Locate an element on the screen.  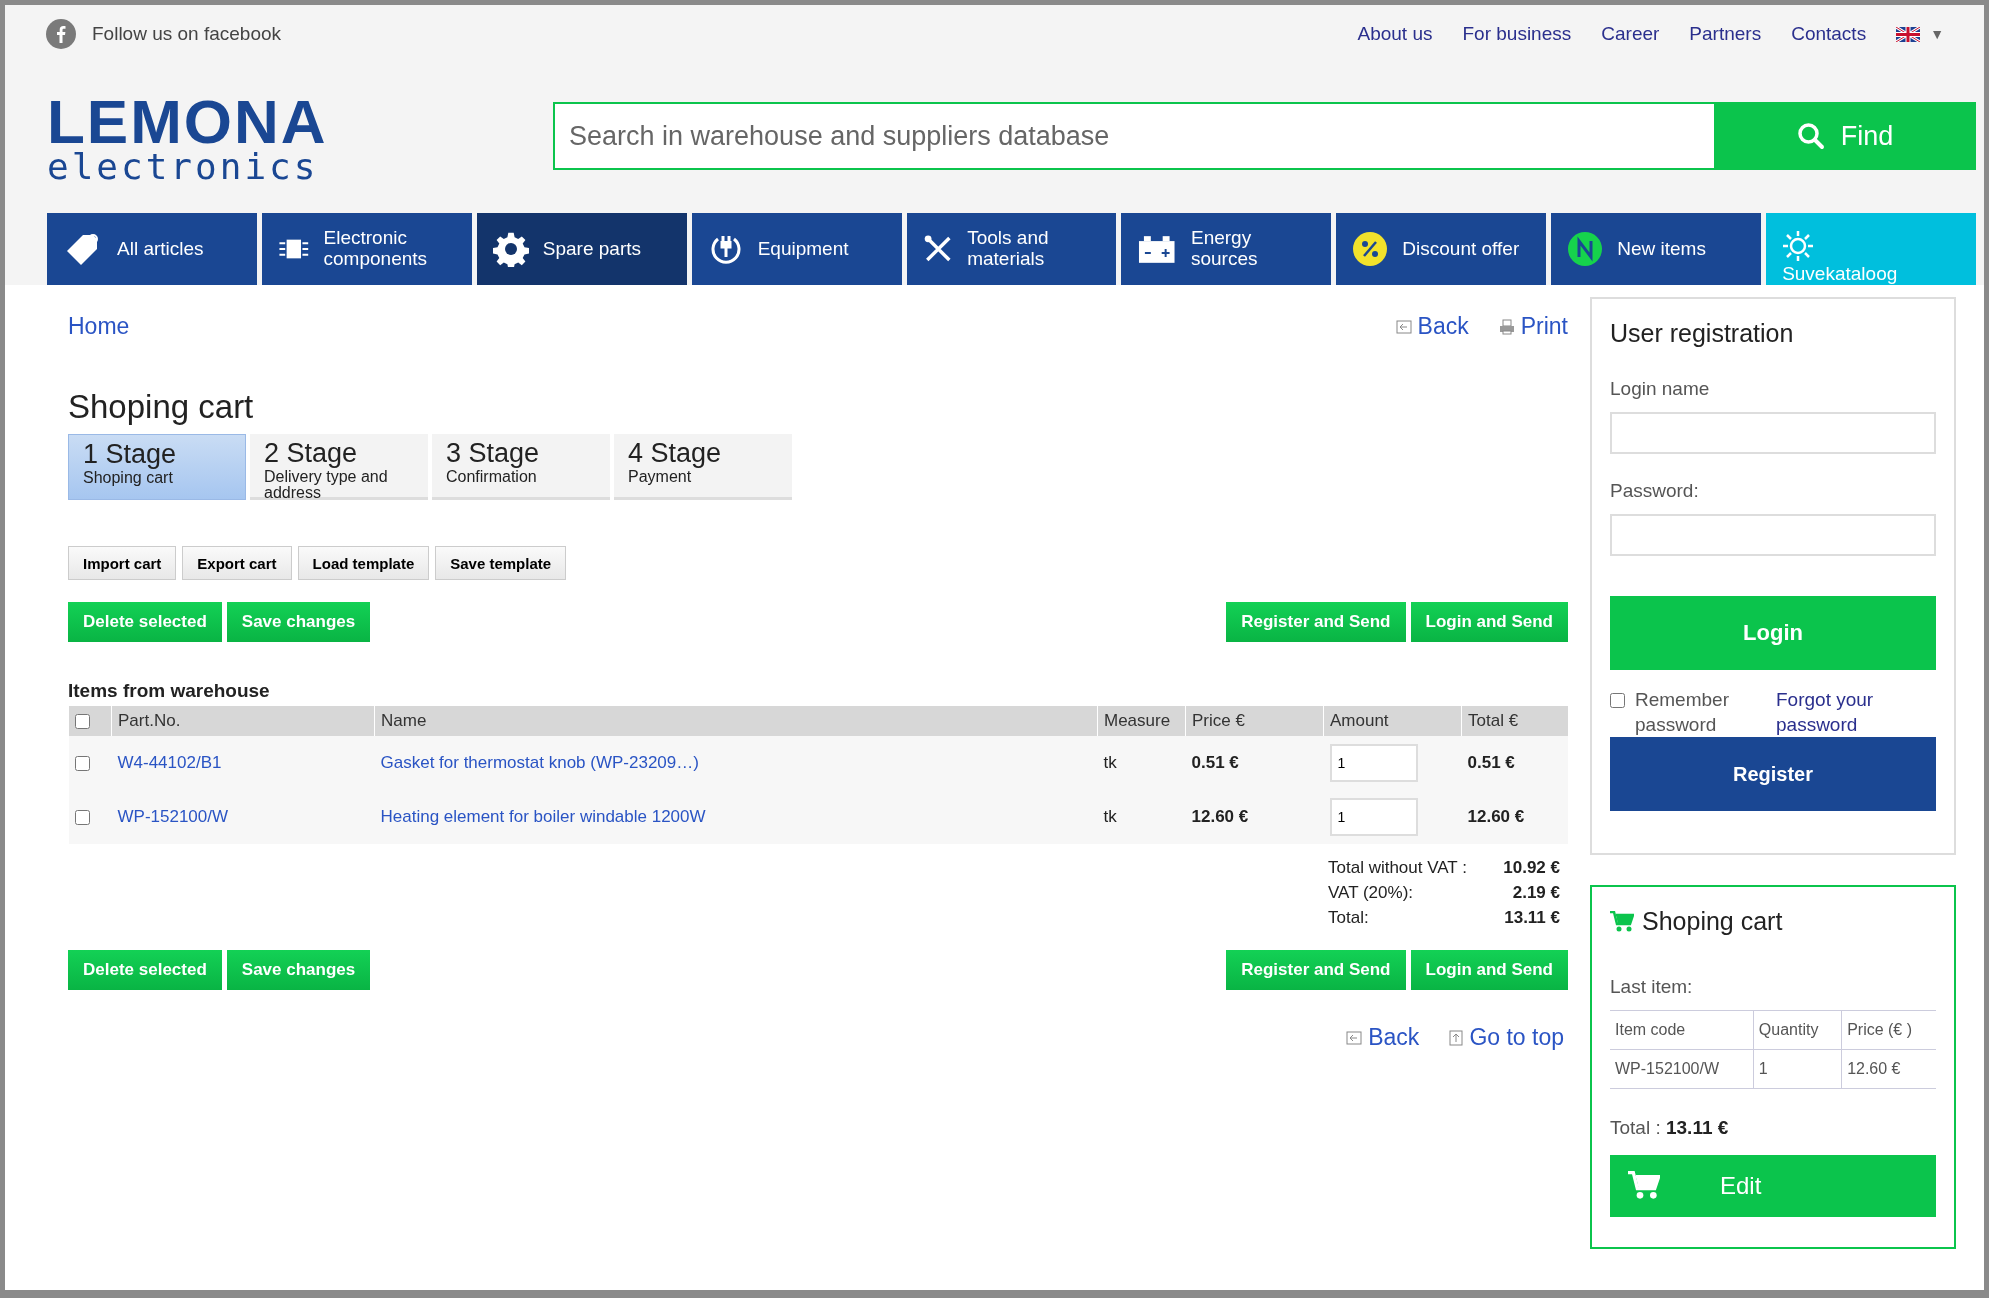
category-tab: Electronic components is located at coordinates (366, 249).